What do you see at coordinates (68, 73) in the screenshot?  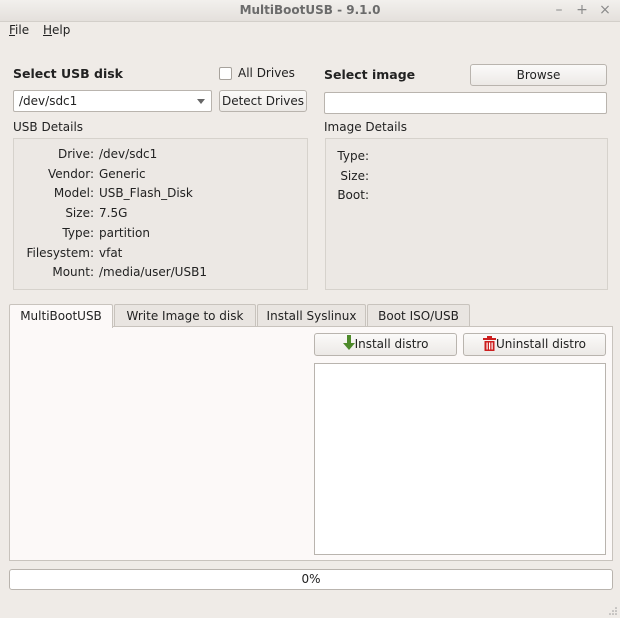 I see `select-usb-heading: Select USB disk` at bounding box center [68, 73].